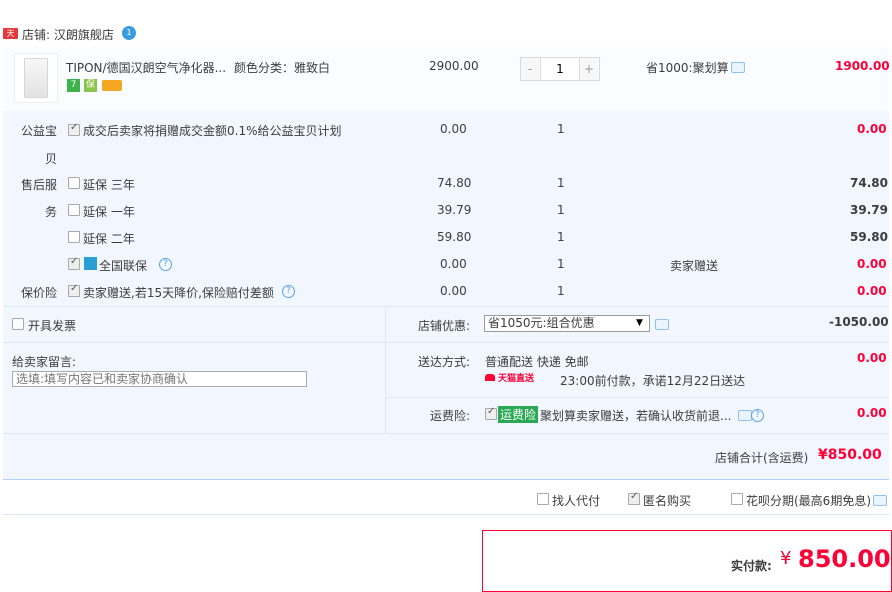  Describe the element at coordinates (880, 500) in the screenshot. I see `installment-info-icon` at that location.